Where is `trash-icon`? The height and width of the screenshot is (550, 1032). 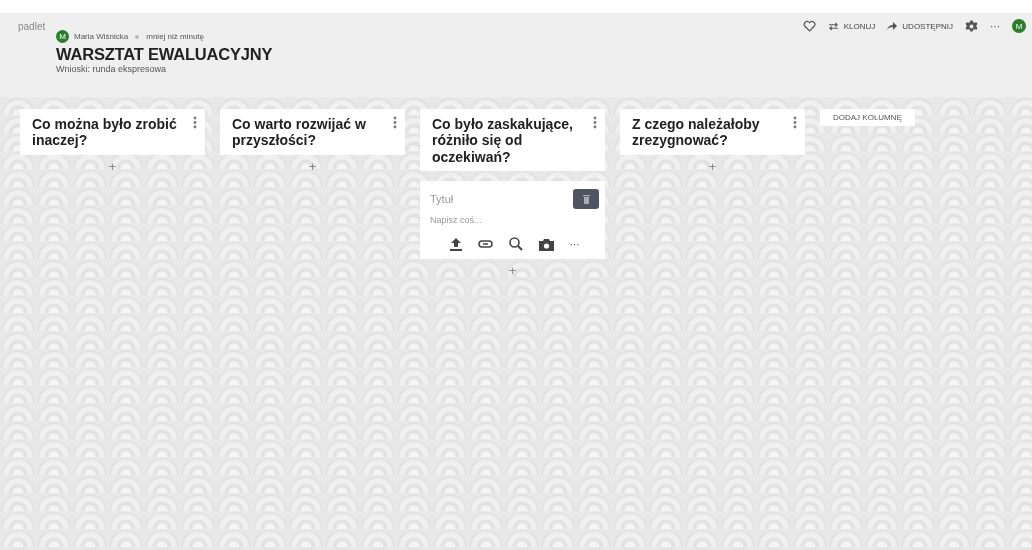 trash-icon is located at coordinates (586, 199).